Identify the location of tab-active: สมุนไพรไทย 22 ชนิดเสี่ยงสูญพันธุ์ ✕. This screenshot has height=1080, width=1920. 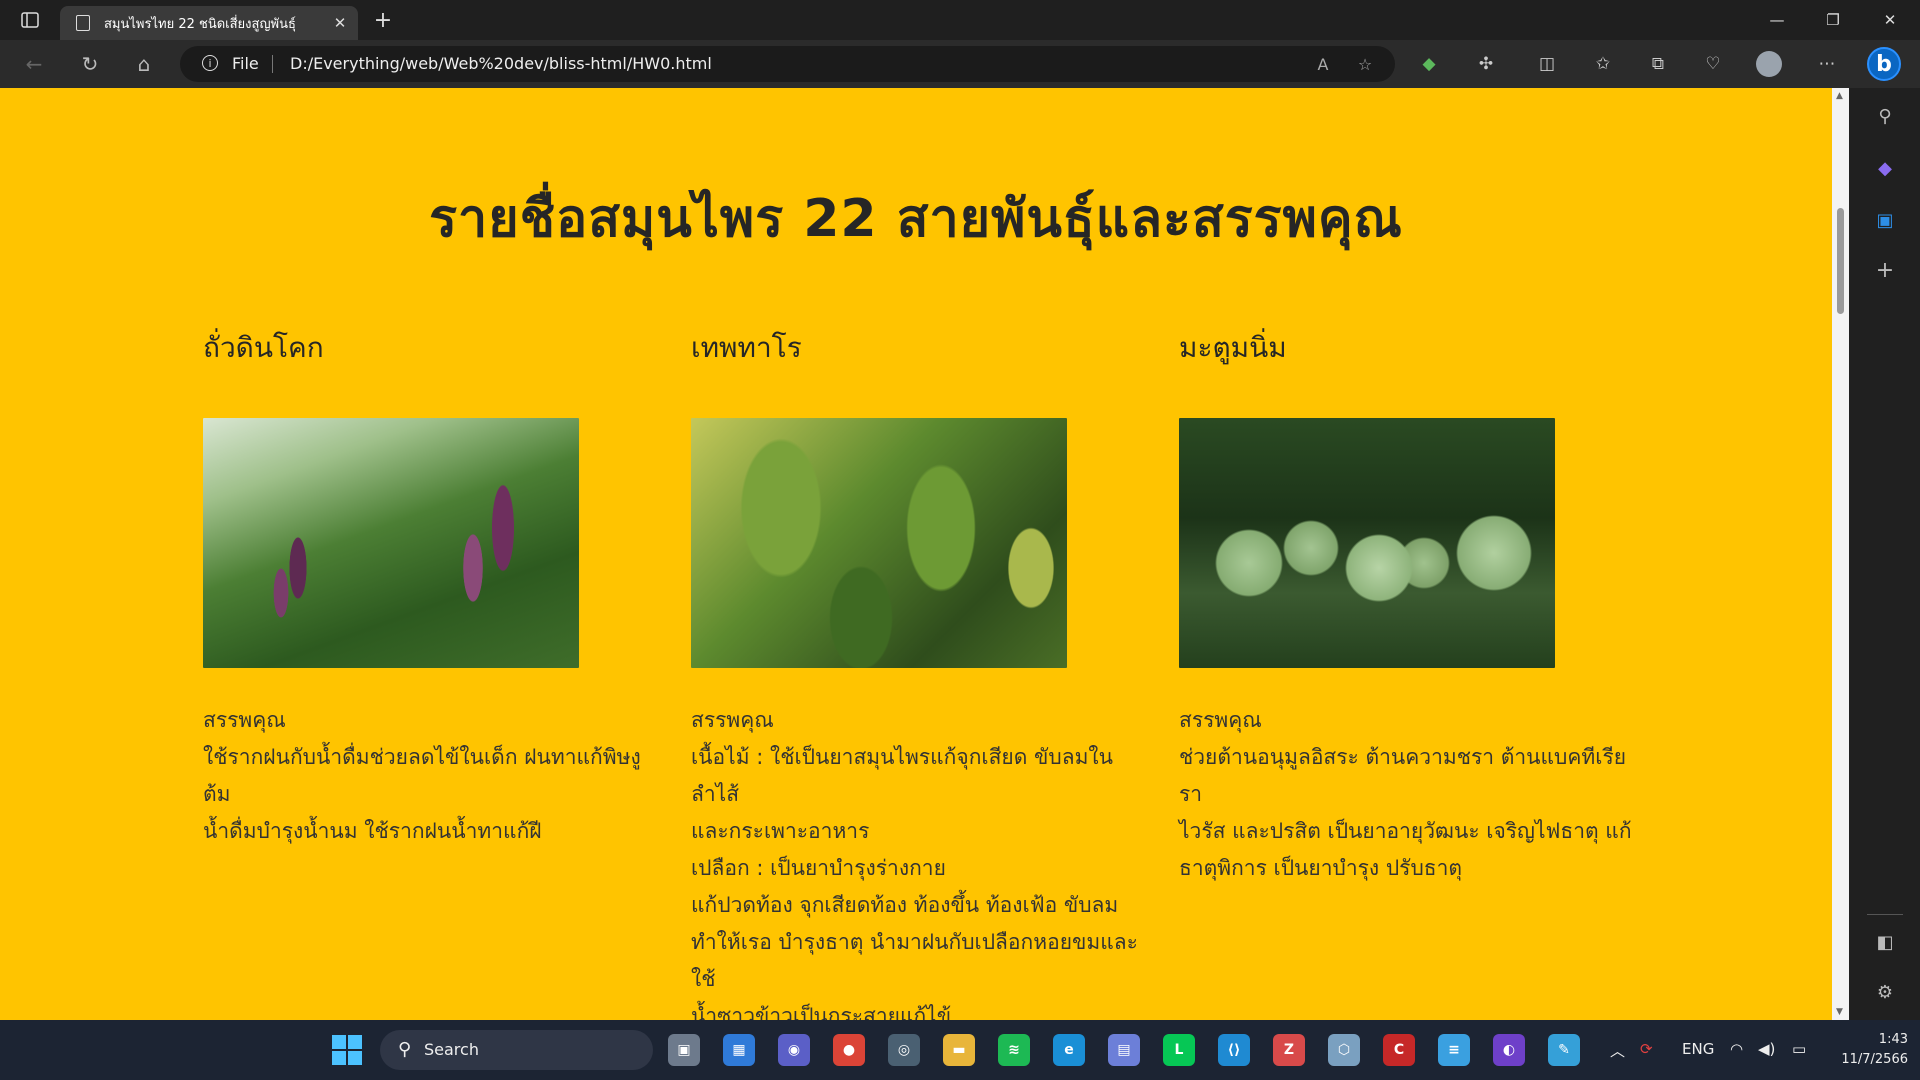
(209, 23).